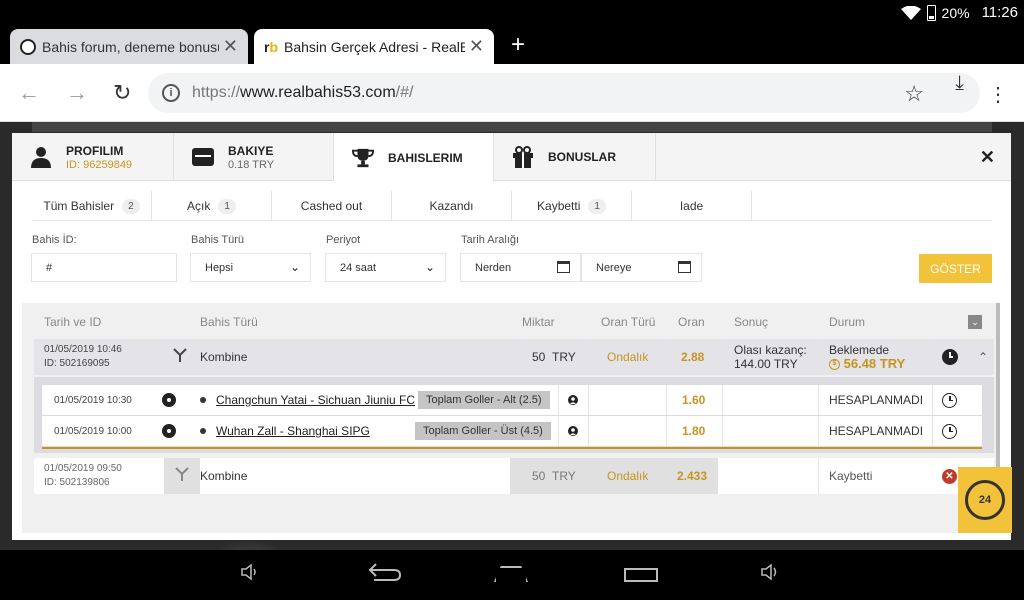 The width and height of the screenshot is (1024, 600). What do you see at coordinates (203, 157) in the screenshot?
I see `wallet-icon` at bounding box center [203, 157].